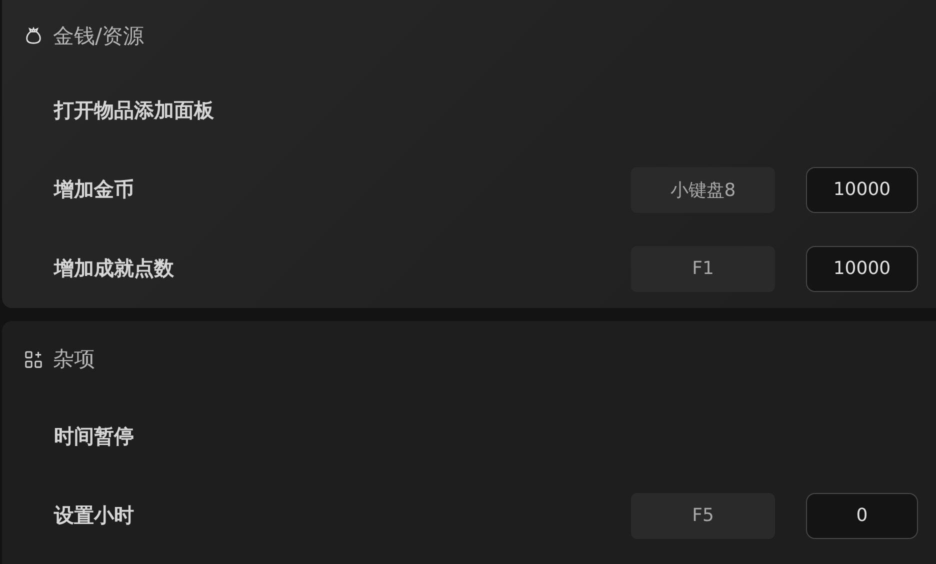 This screenshot has width=936, height=564. Describe the element at coordinates (134, 110) in the screenshot. I see `option-label: 打开物品添加面板` at that location.